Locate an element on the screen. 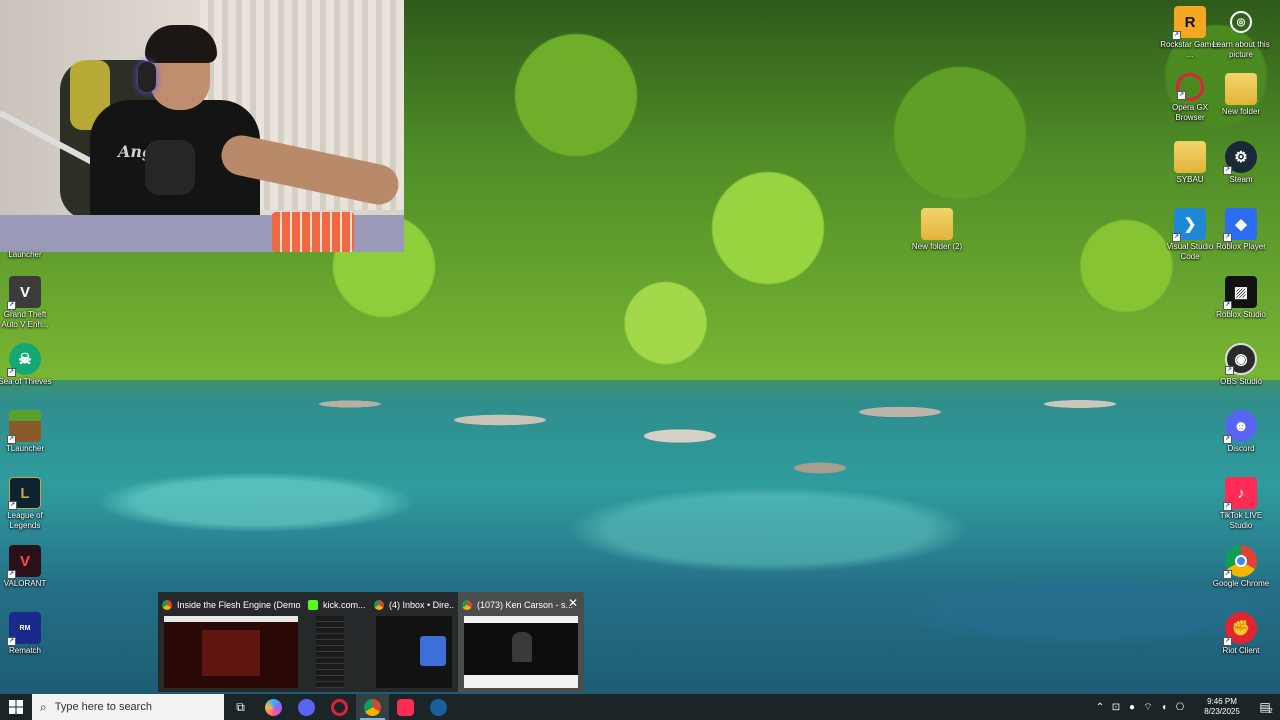 The image size is (1280, 720). taskbar-opera-gx is located at coordinates (339, 707).